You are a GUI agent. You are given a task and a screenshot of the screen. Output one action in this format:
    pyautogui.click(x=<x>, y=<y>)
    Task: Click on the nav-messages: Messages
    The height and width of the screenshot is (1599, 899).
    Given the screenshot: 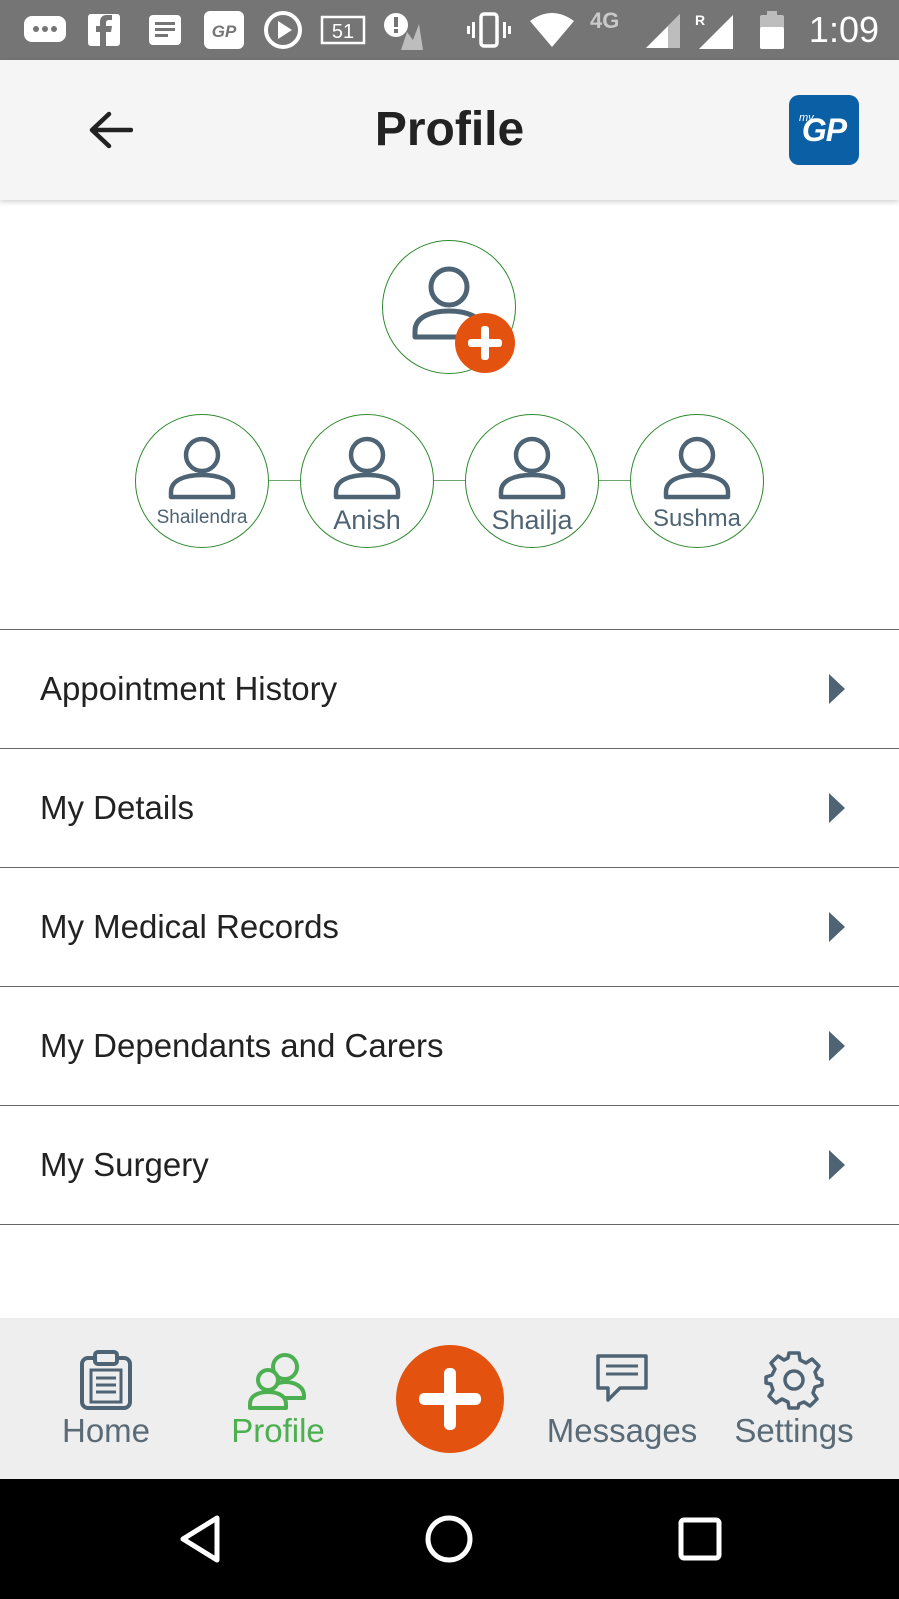 What is the action you would take?
    pyautogui.click(x=622, y=1398)
    